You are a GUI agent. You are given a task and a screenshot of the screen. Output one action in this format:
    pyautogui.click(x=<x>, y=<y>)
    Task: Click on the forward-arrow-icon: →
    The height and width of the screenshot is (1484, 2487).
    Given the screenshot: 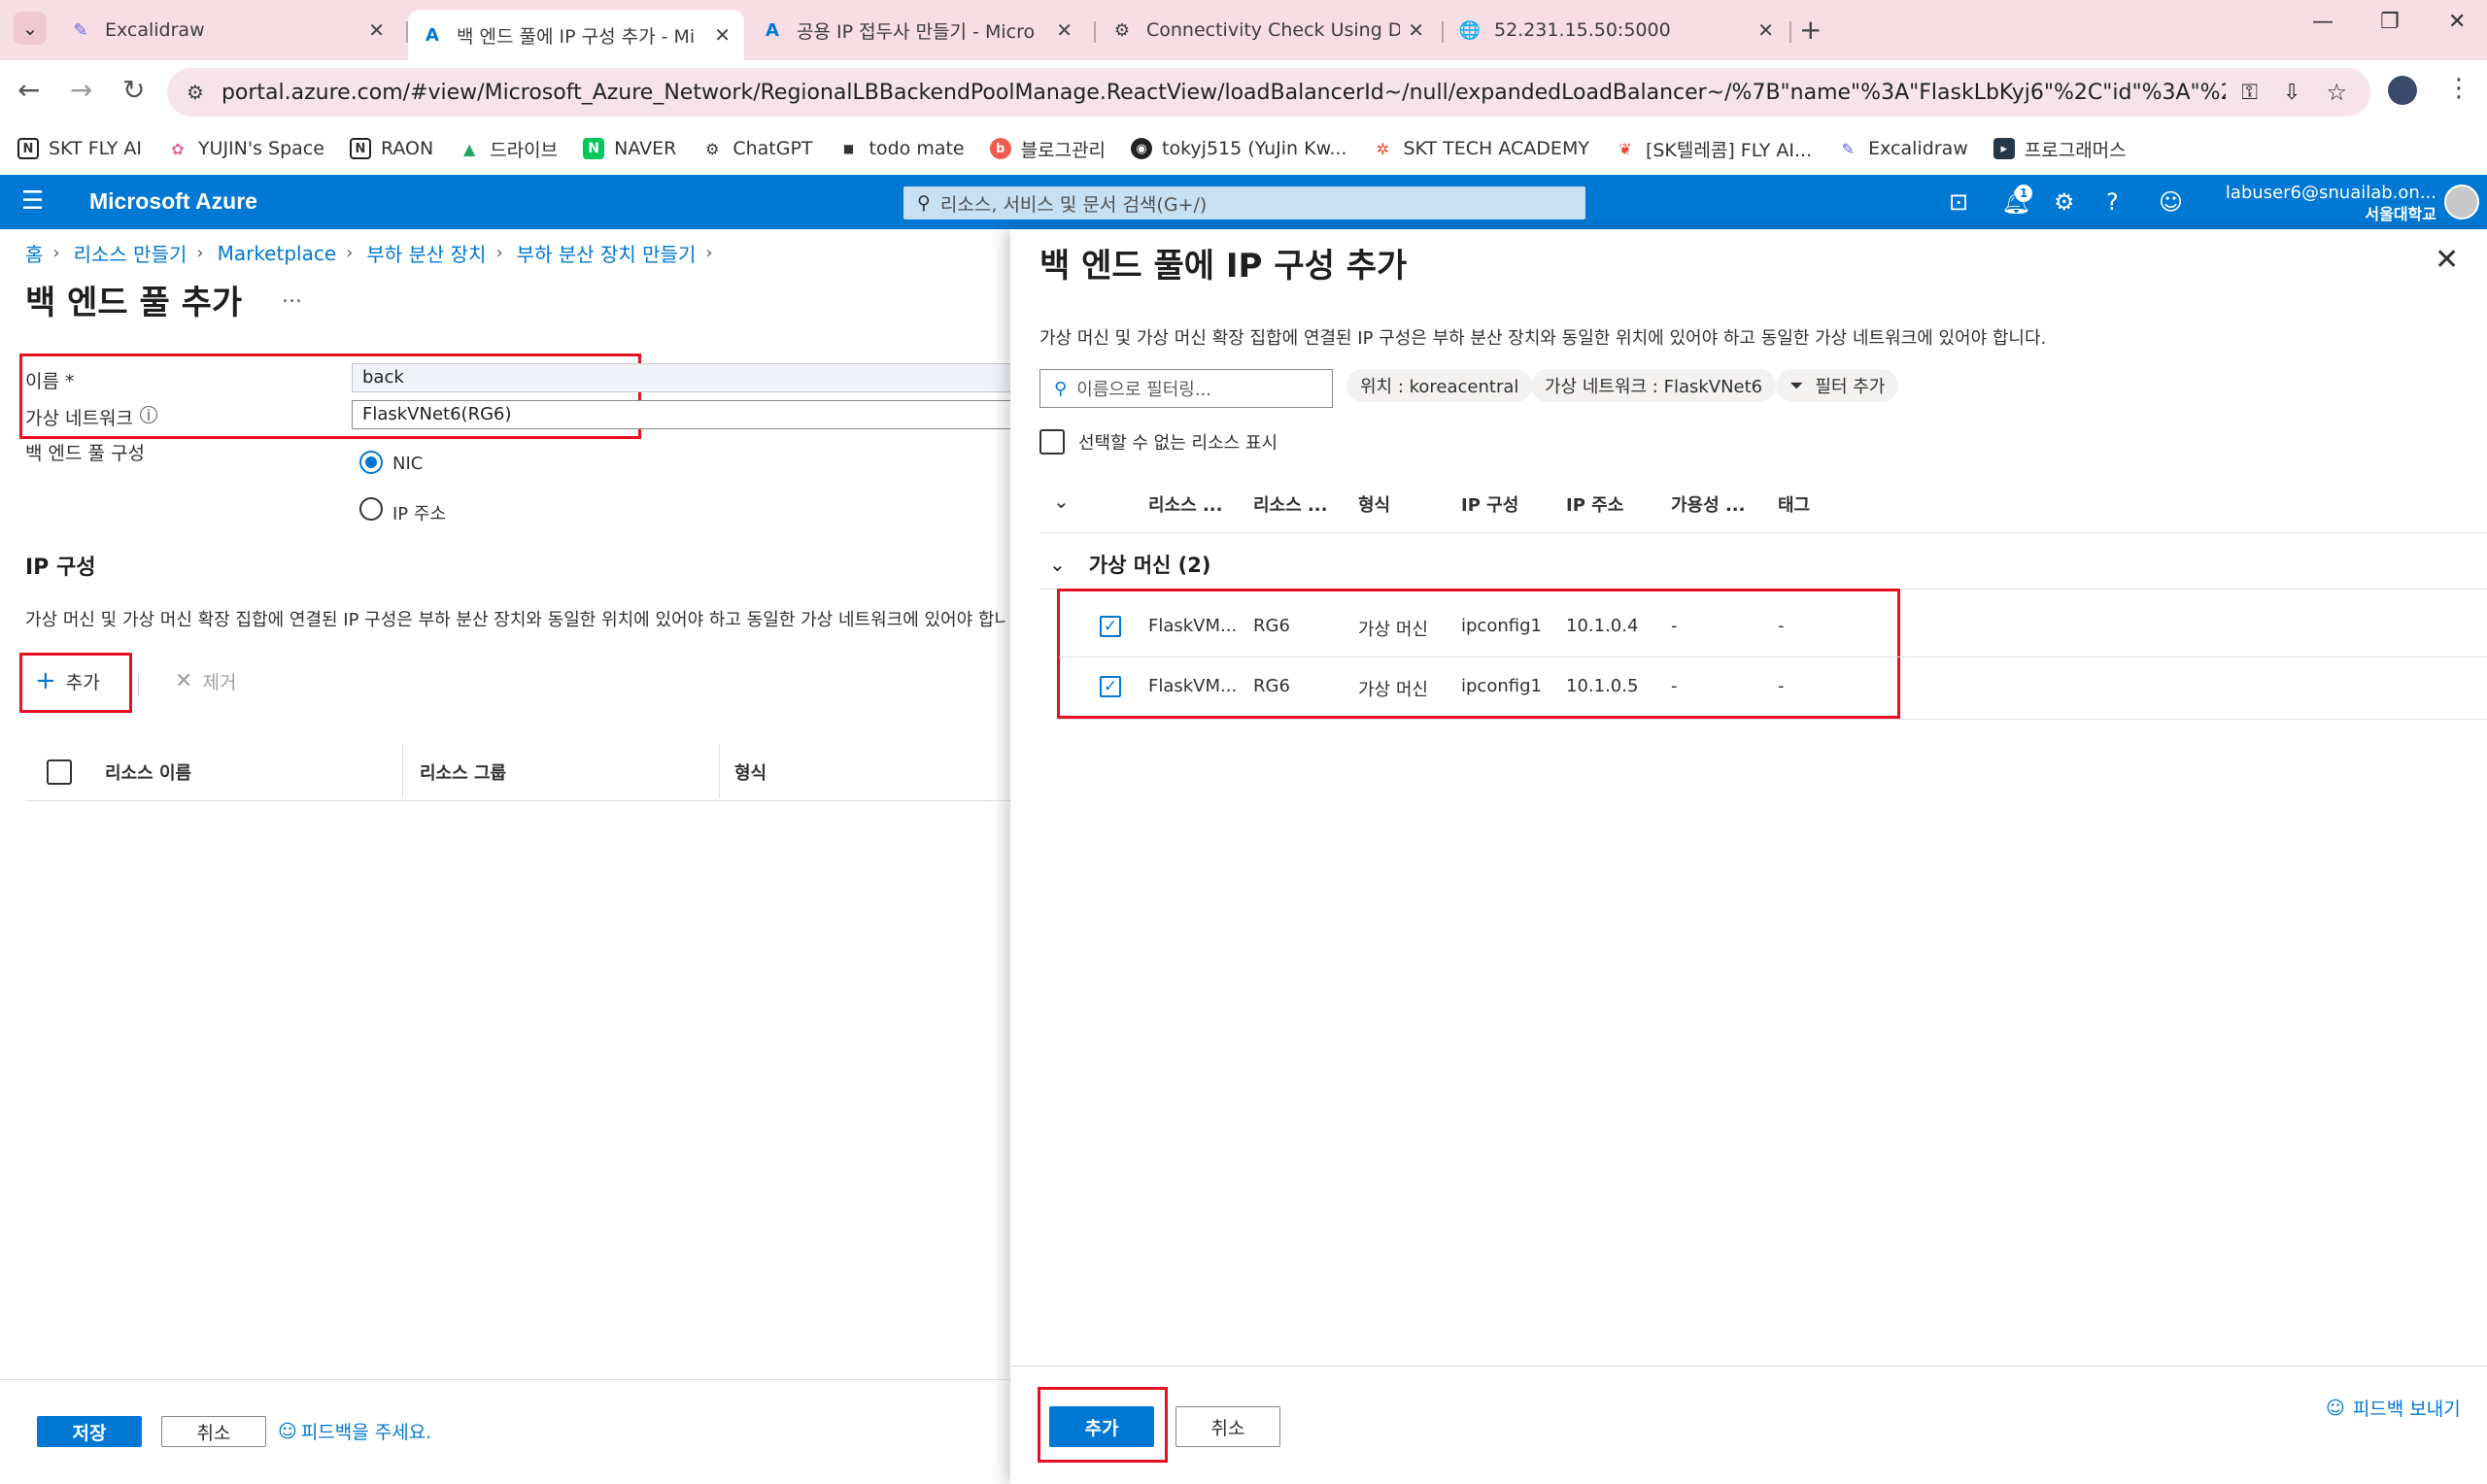 What is the action you would take?
    pyautogui.click(x=81, y=90)
    